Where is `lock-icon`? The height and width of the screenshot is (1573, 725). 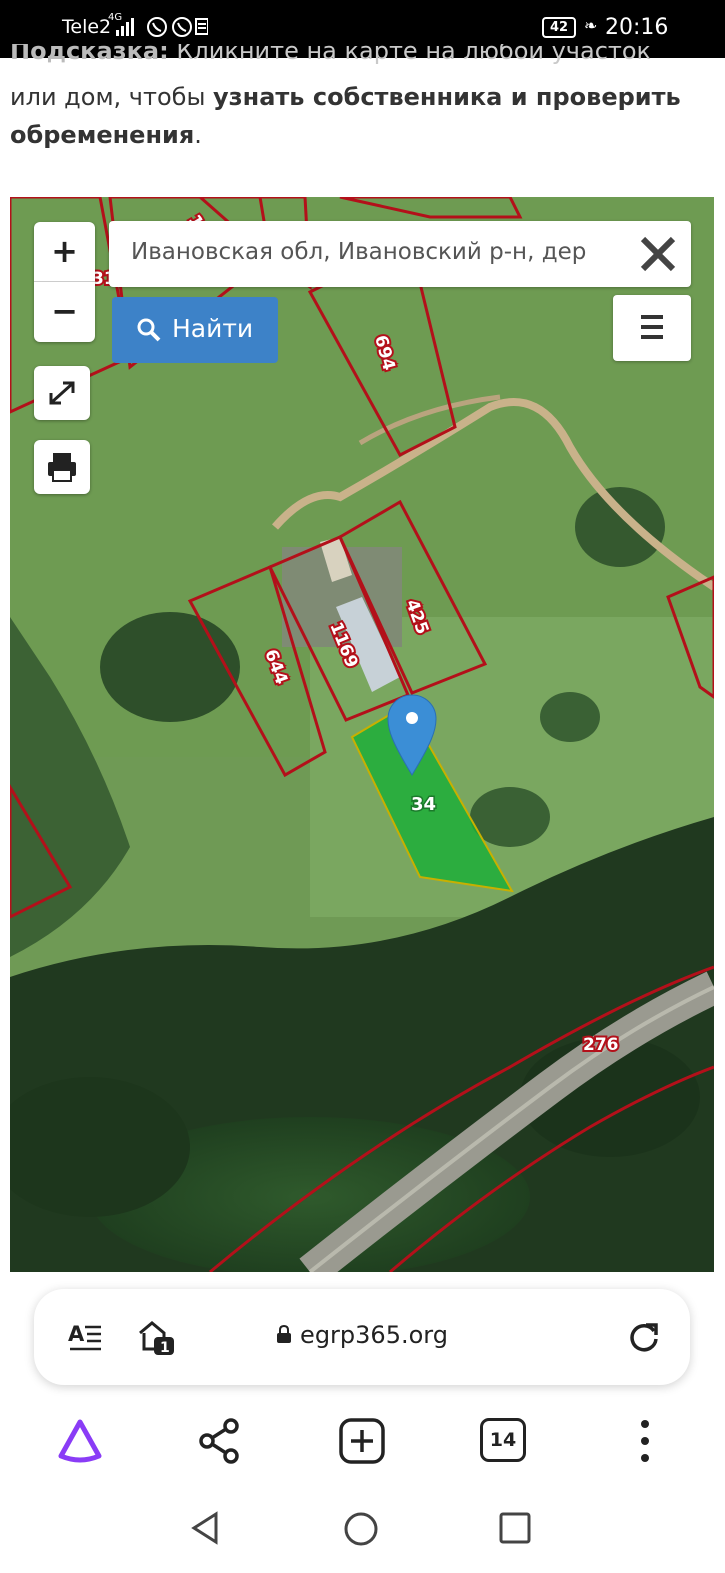 lock-icon is located at coordinates (284, 1334).